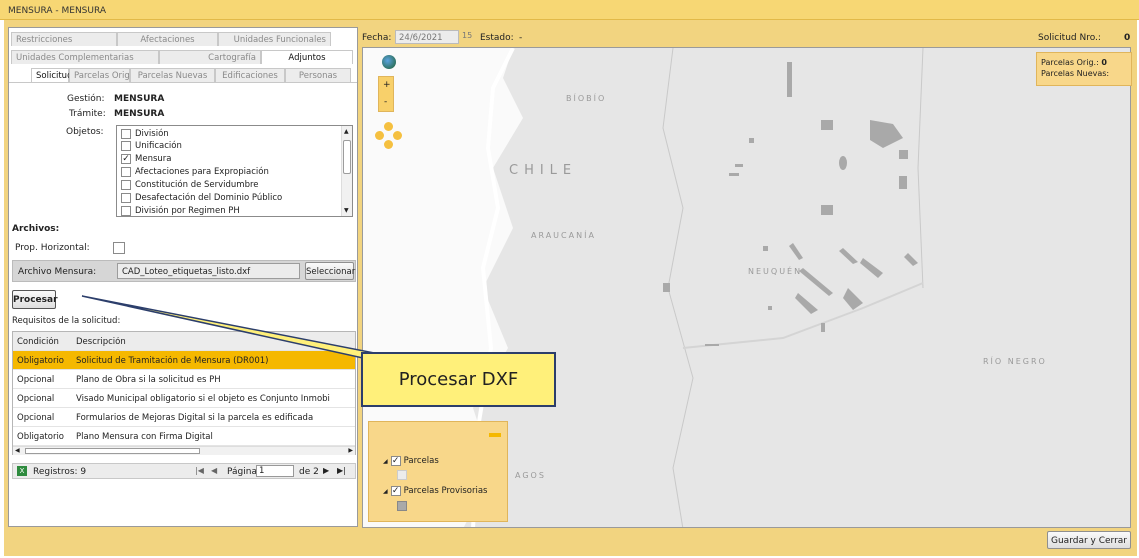 This screenshot has height=558, width=1139. What do you see at coordinates (238, 328) in the screenshot?
I see `callout-pointer` at bounding box center [238, 328].